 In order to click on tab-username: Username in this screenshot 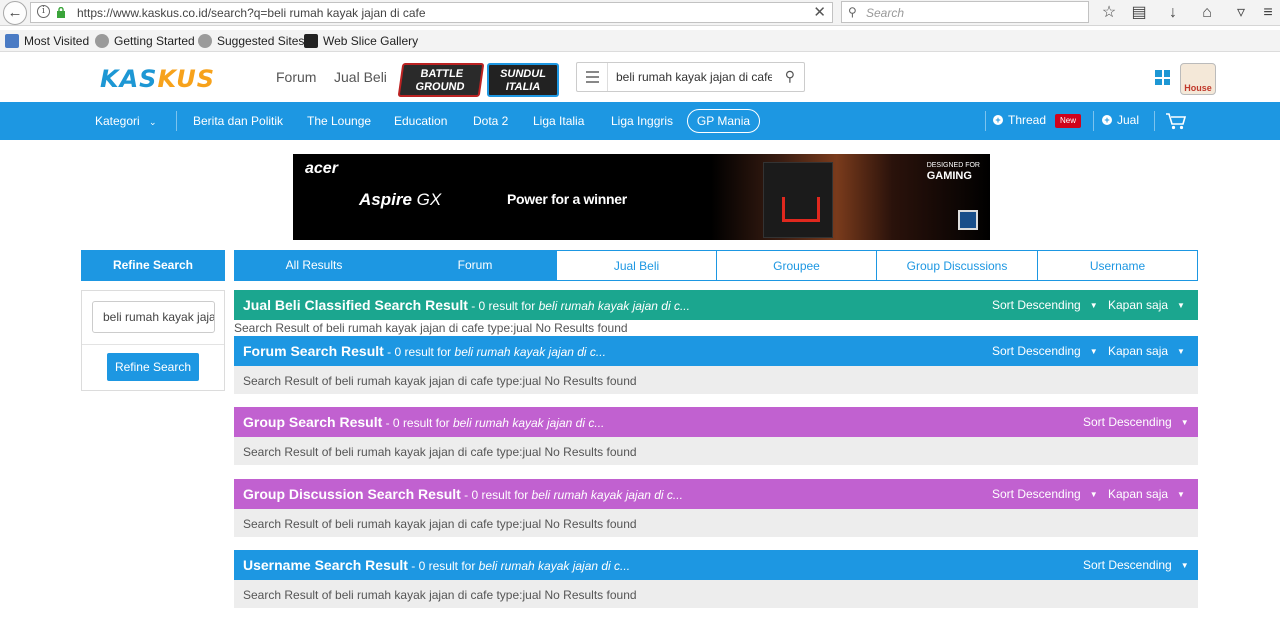, I will do `click(1117, 265)`.